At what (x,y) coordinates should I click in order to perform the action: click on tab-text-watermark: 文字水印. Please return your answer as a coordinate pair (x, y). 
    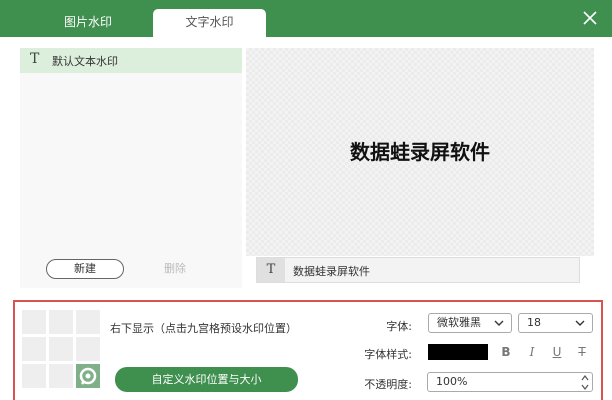
    Looking at the image, I should click on (209, 23).